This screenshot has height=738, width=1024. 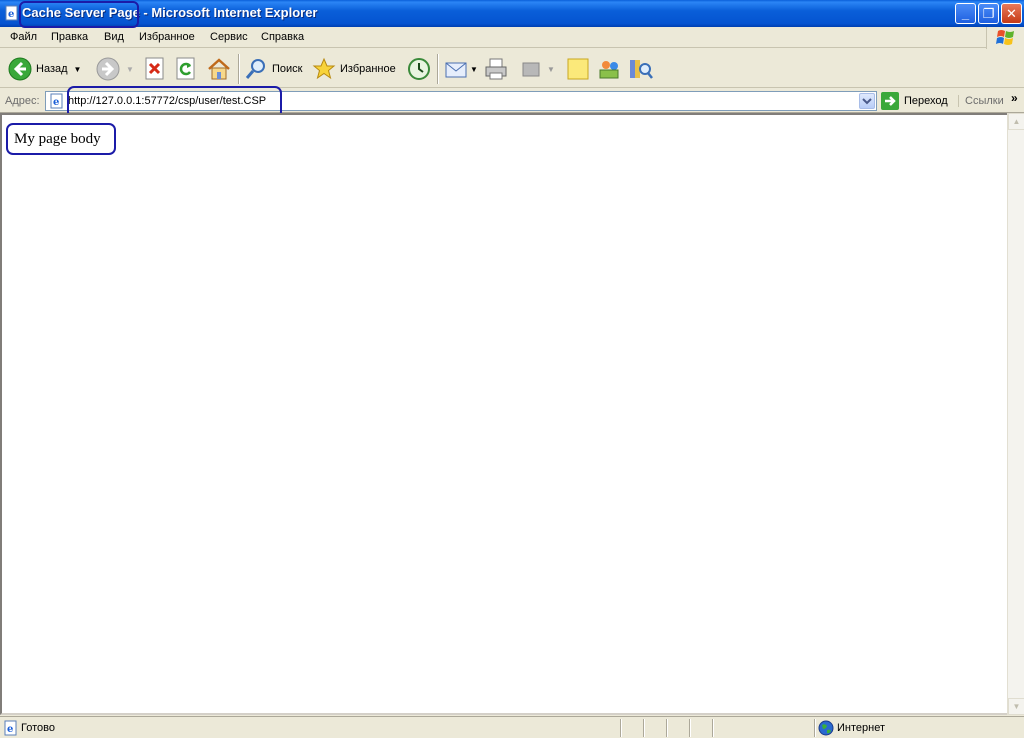 I want to click on search-button-label: Поиск, so click(x=287, y=69).